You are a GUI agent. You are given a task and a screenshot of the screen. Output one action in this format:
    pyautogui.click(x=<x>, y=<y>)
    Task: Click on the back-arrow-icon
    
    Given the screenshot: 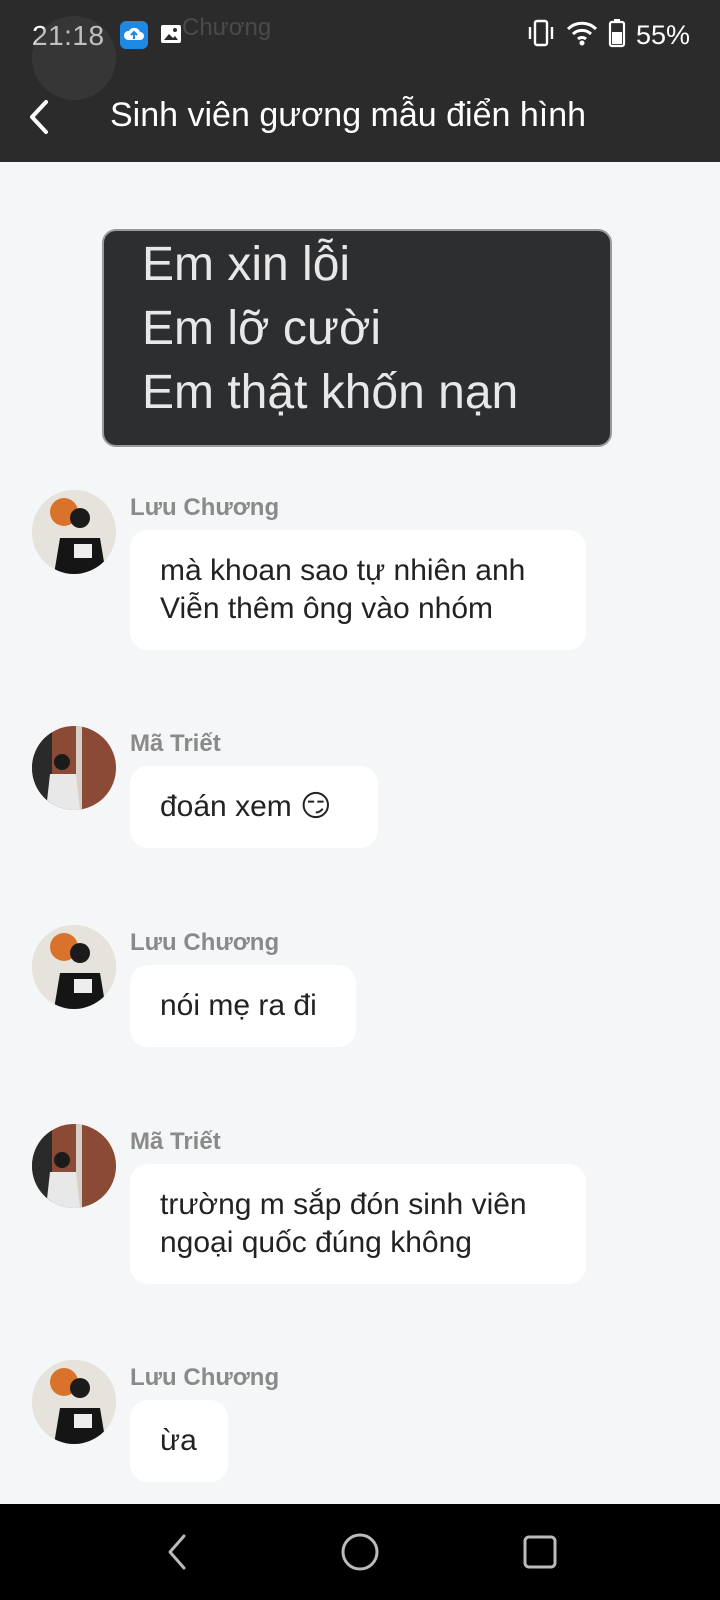 What is the action you would take?
    pyautogui.click(x=39, y=117)
    